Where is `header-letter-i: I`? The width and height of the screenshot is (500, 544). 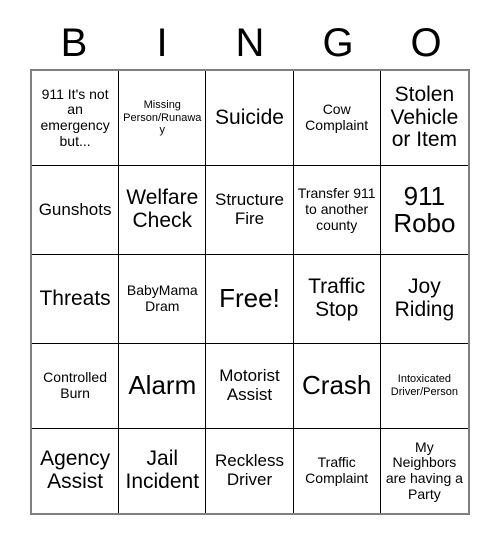
header-letter-i: I is located at coordinates (162, 42).